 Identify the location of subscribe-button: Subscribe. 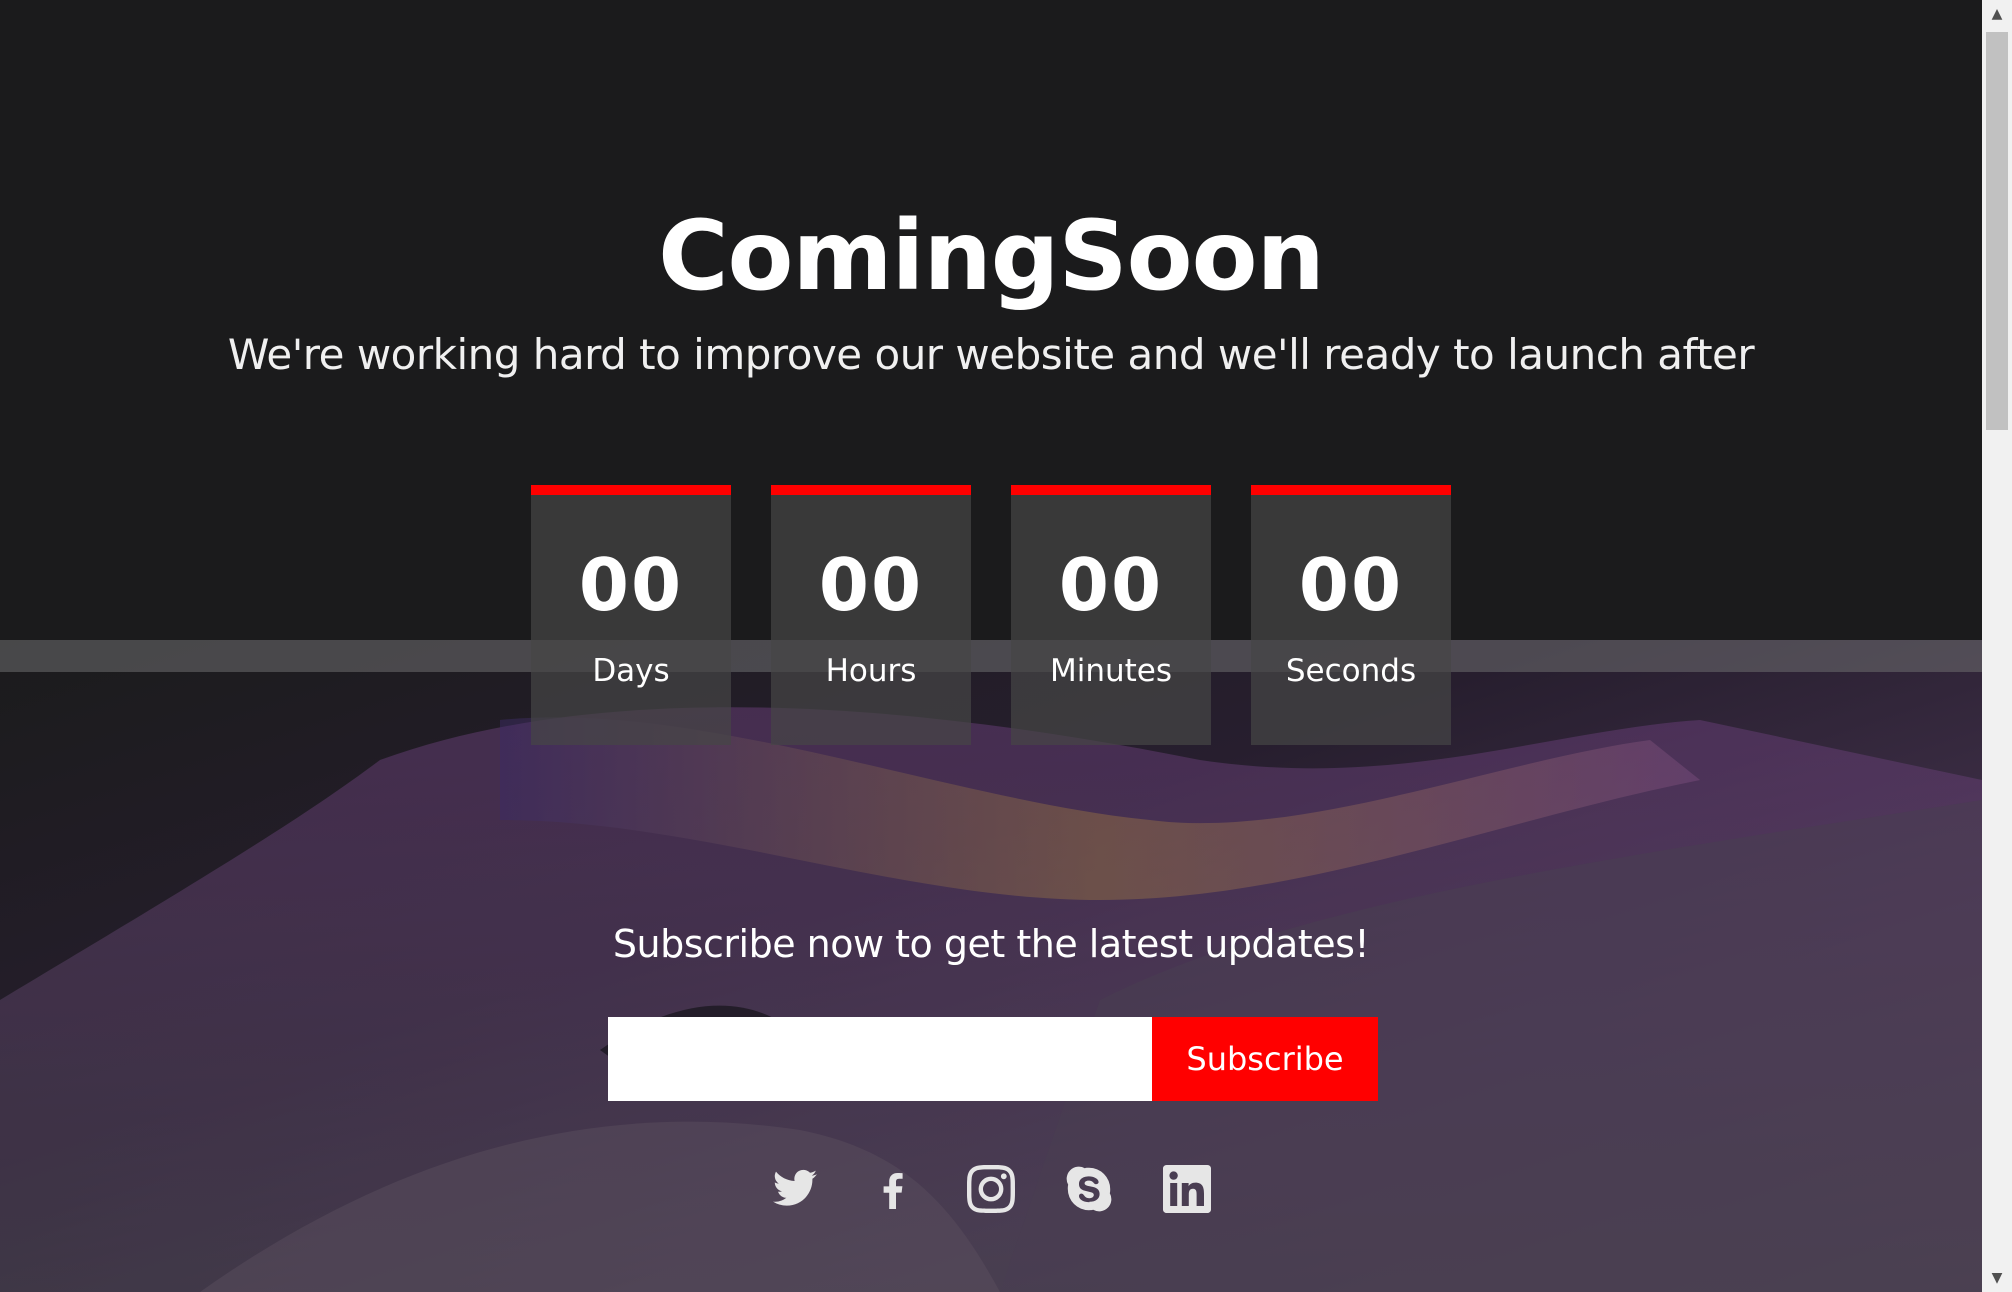
(1265, 1059).